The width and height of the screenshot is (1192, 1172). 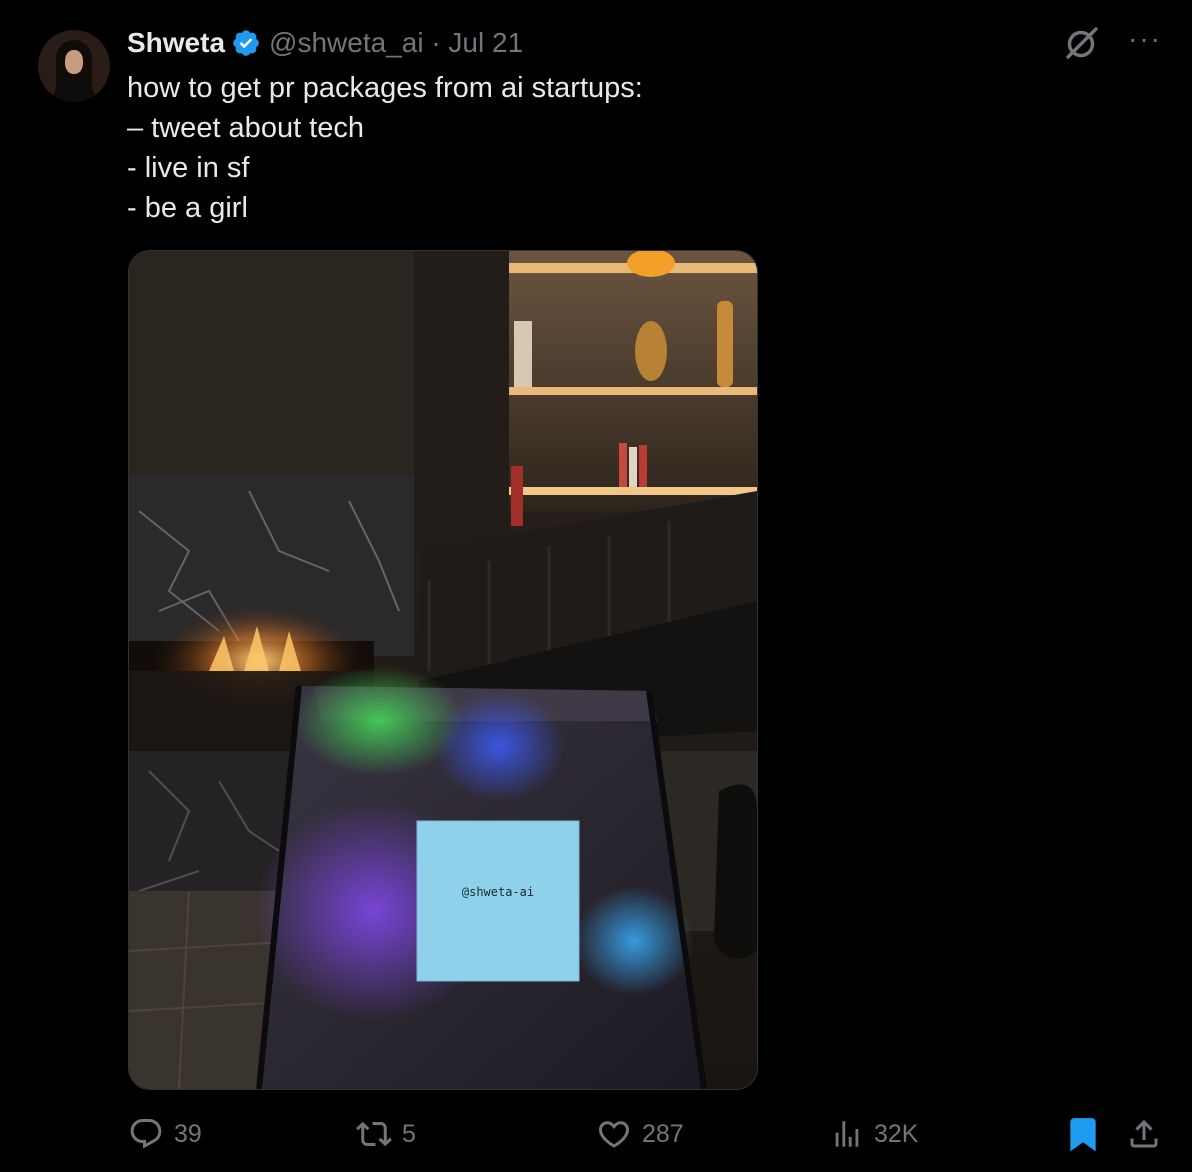 What do you see at coordinates (1082, 44) in the screenshot?
I see `grok-icon` at bounding box center [1082, 44].